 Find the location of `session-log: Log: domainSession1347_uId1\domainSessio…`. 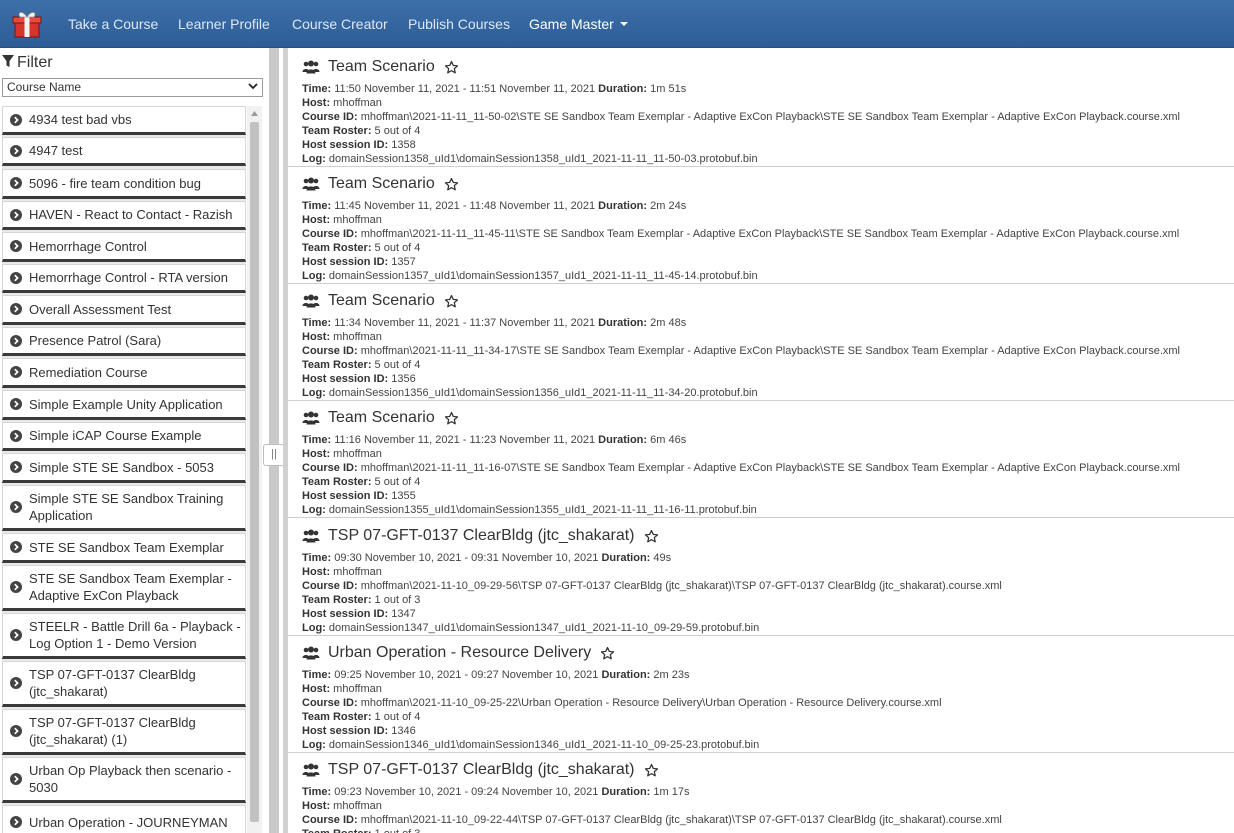

session-log: Log: domainSession1347_uId1\domainSessio… is located at coordinates (768, 628).